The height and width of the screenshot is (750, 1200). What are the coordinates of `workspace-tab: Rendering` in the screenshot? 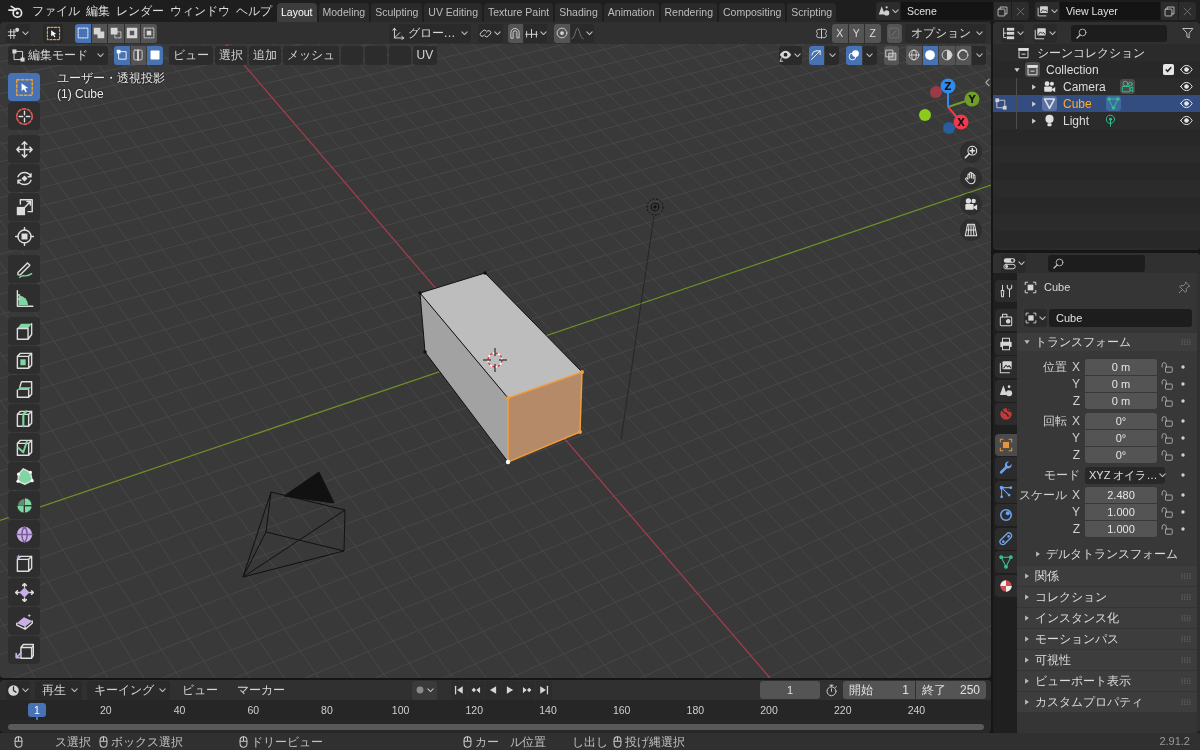 It's located at (688, 12).